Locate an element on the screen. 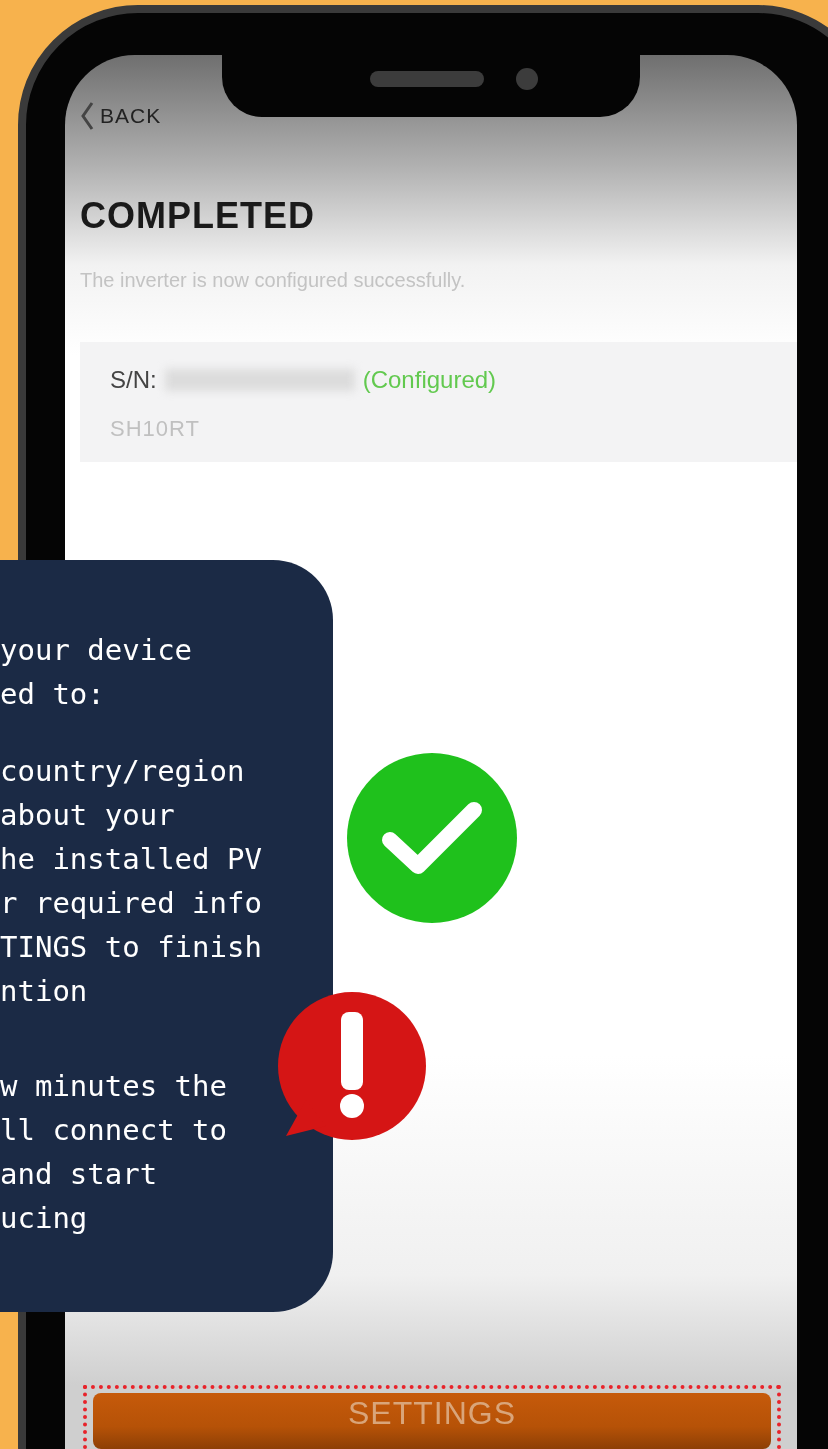  chevron-left-icon is located at coordinates (87, 116).